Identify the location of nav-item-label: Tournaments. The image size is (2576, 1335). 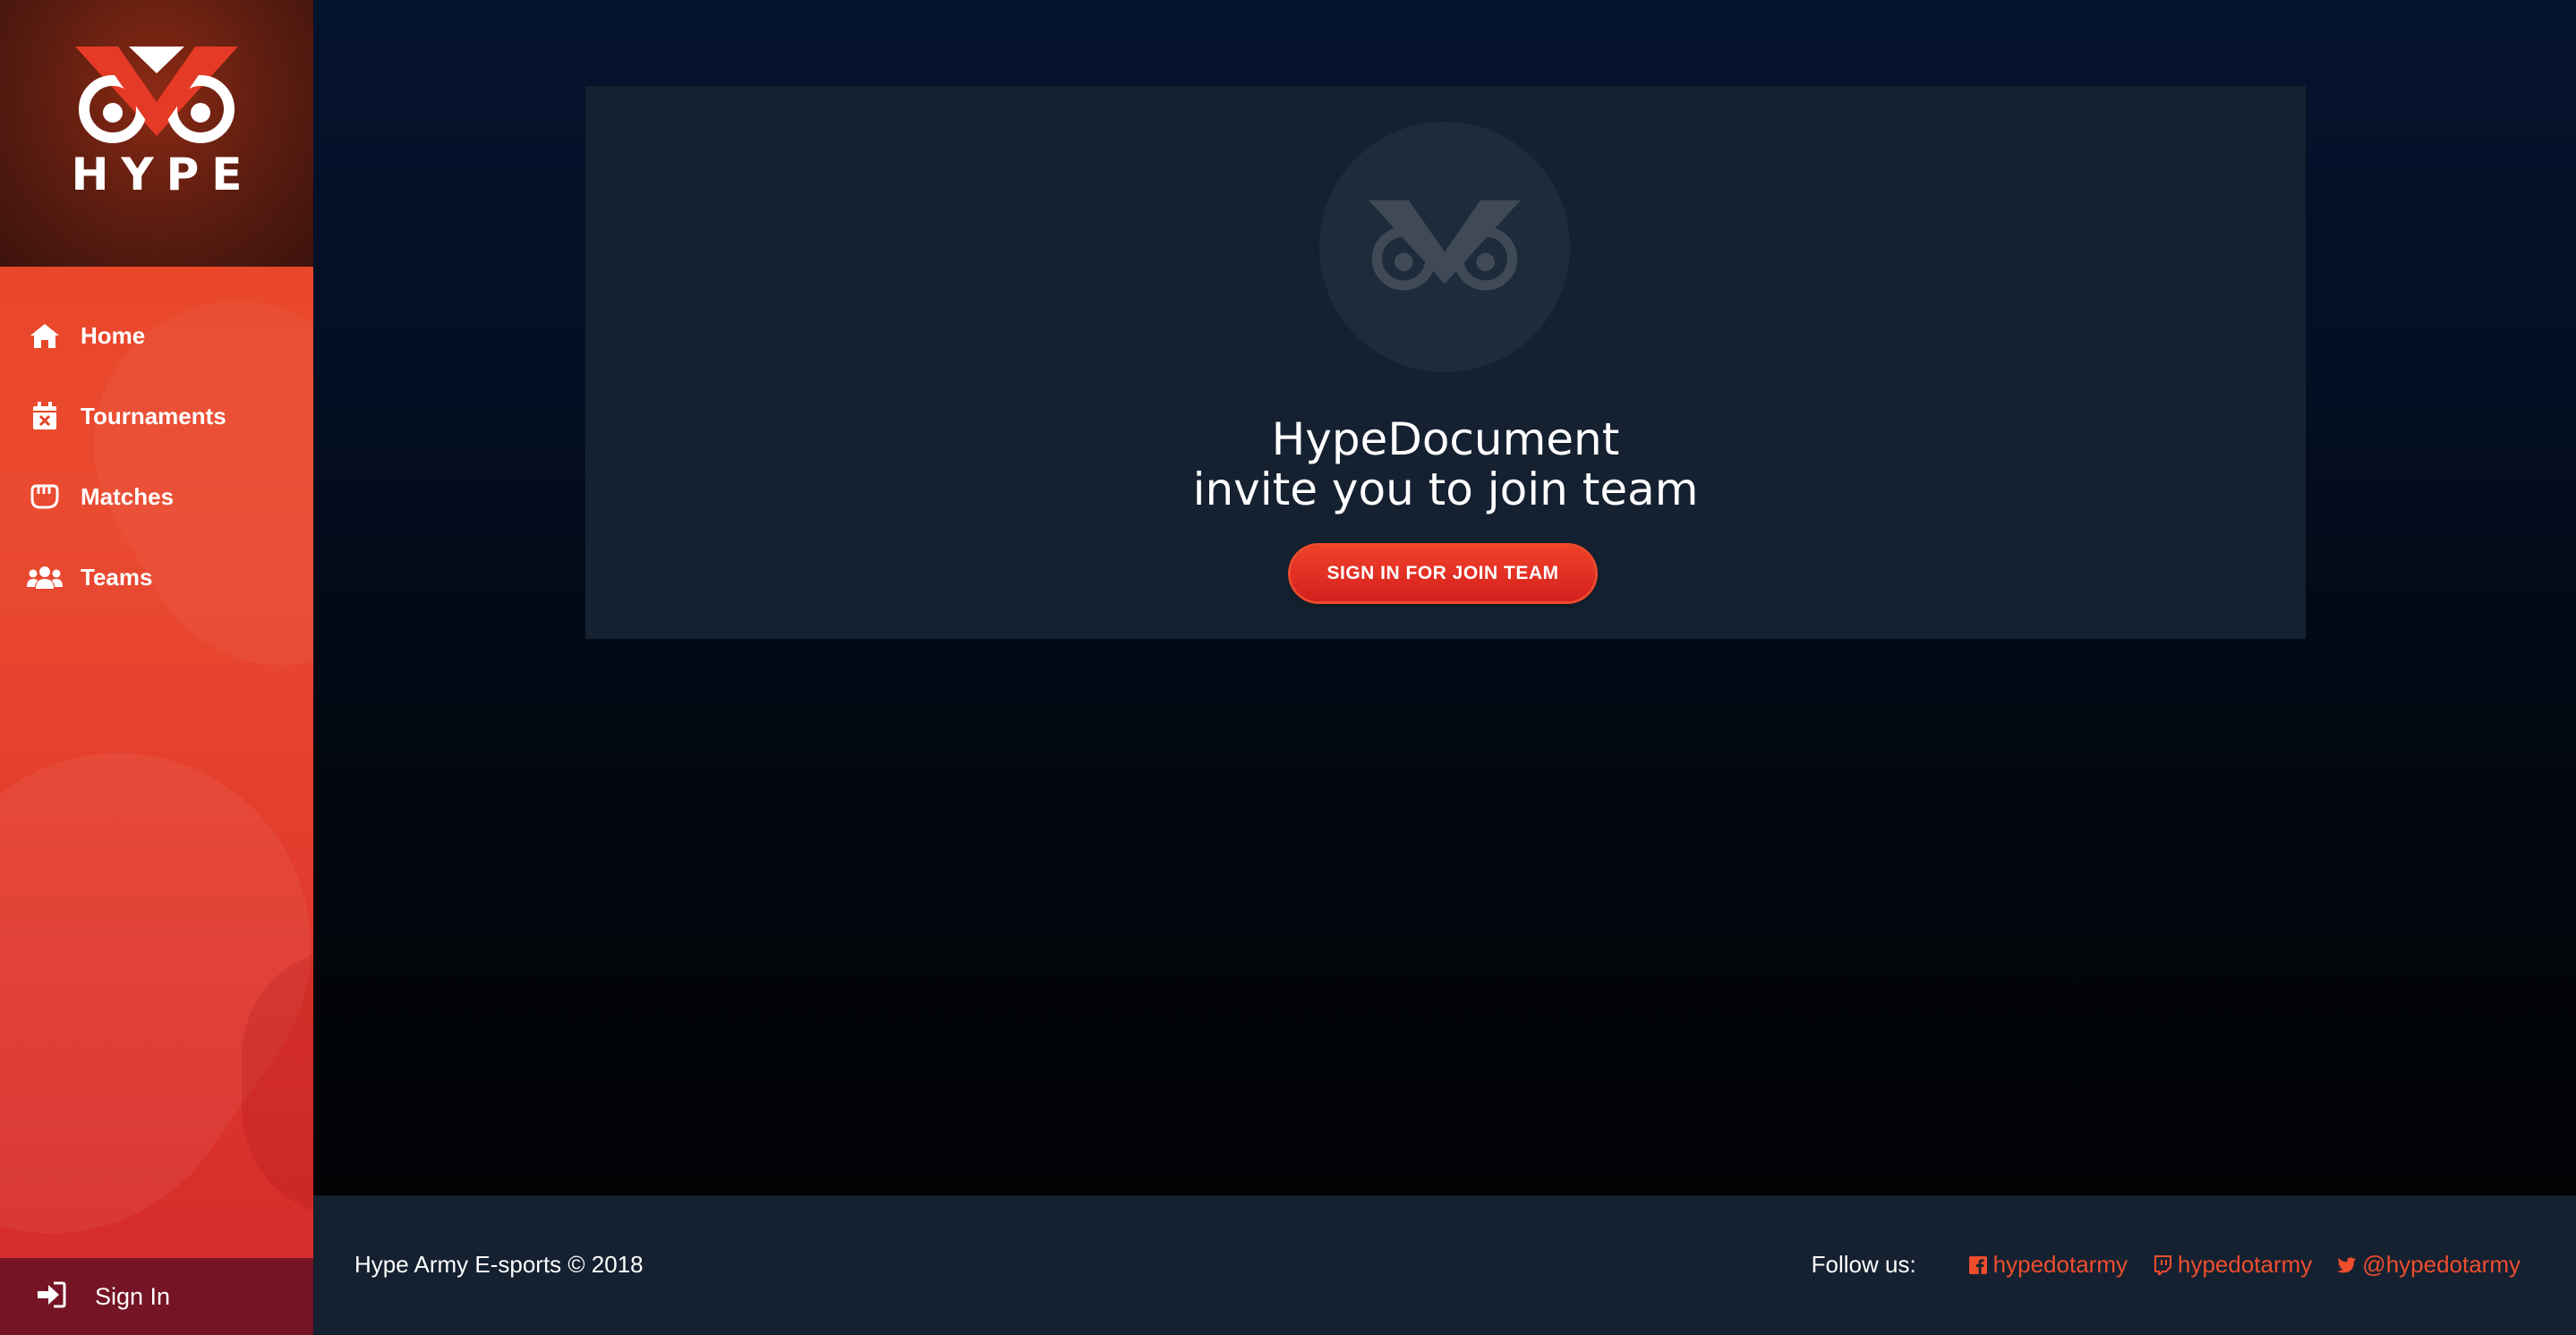
(153, 415).